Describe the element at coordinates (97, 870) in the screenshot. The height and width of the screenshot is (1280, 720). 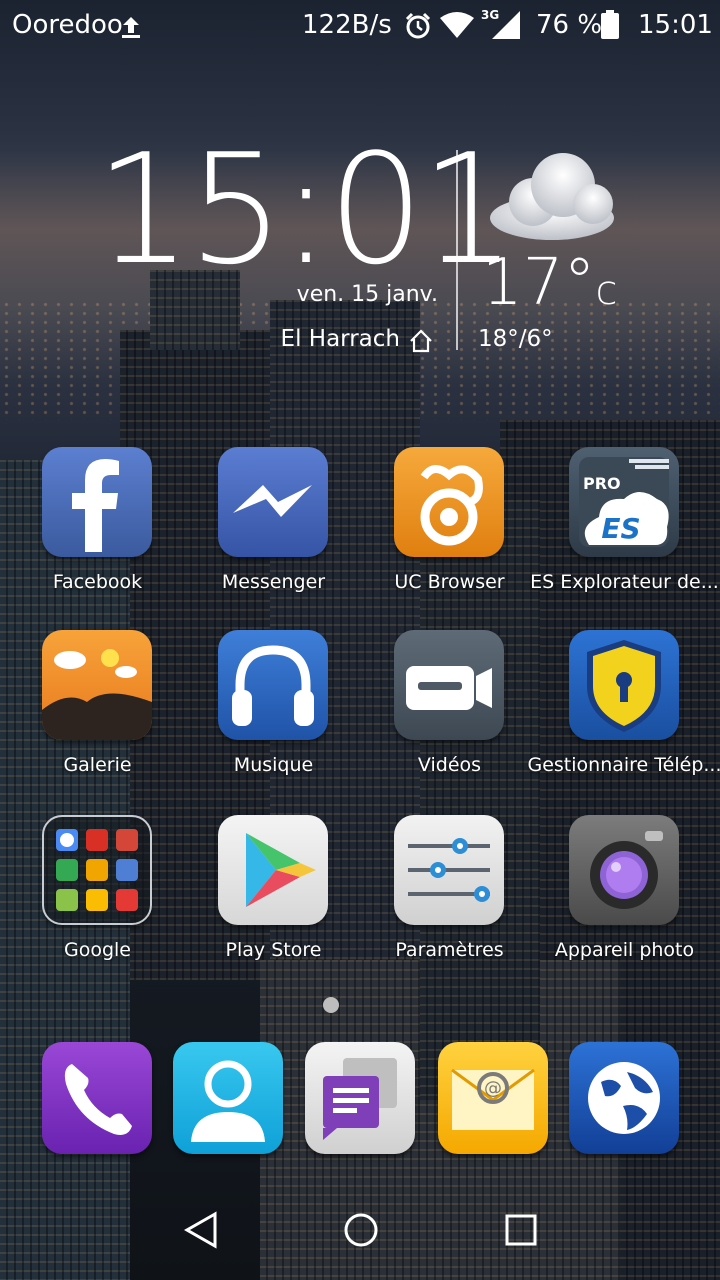
I see `google-folder-icon` at that location.